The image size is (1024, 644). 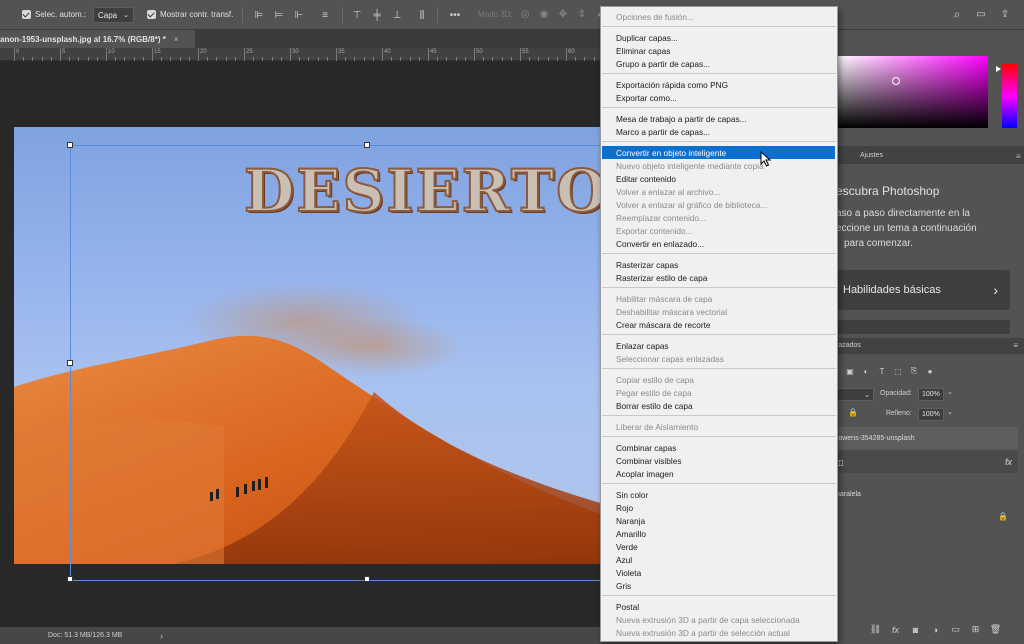 I want to click on layer-row: 🔒, so click(x=927, y=516).